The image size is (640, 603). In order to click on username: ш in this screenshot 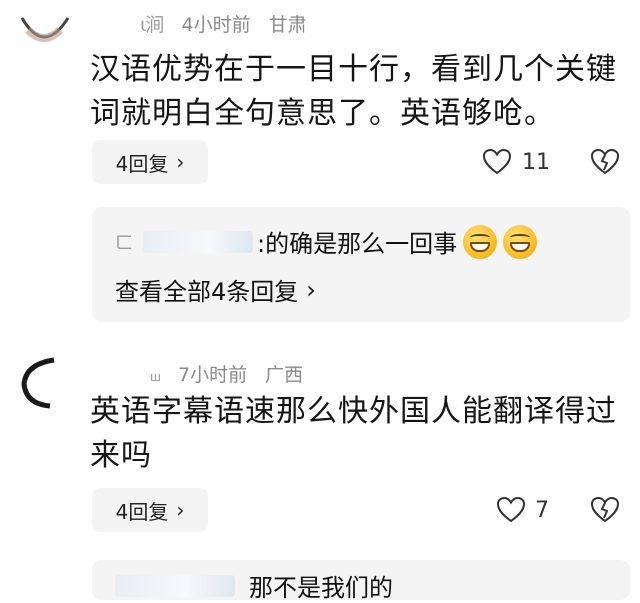, I will do `click(155, 377)`.